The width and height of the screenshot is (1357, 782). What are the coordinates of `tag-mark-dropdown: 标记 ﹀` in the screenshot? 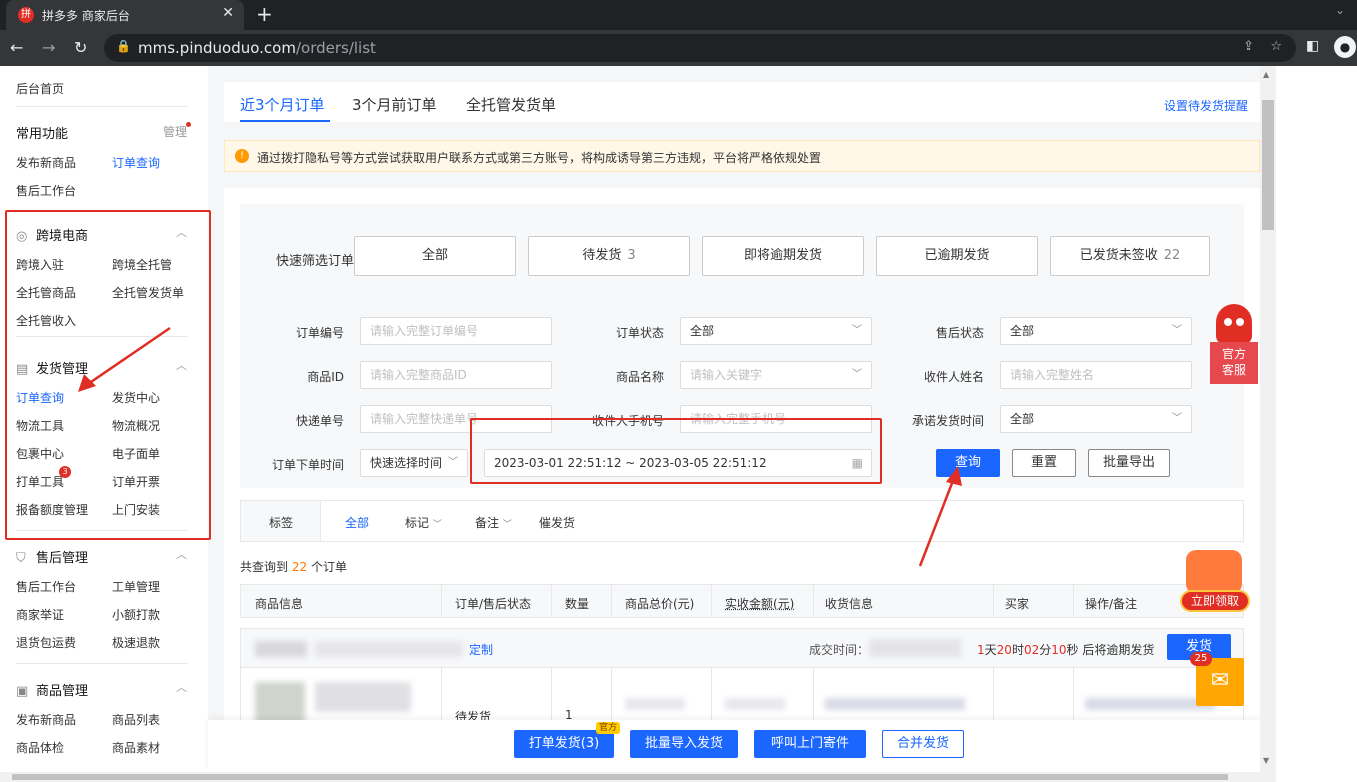 It's located at (423, 522).